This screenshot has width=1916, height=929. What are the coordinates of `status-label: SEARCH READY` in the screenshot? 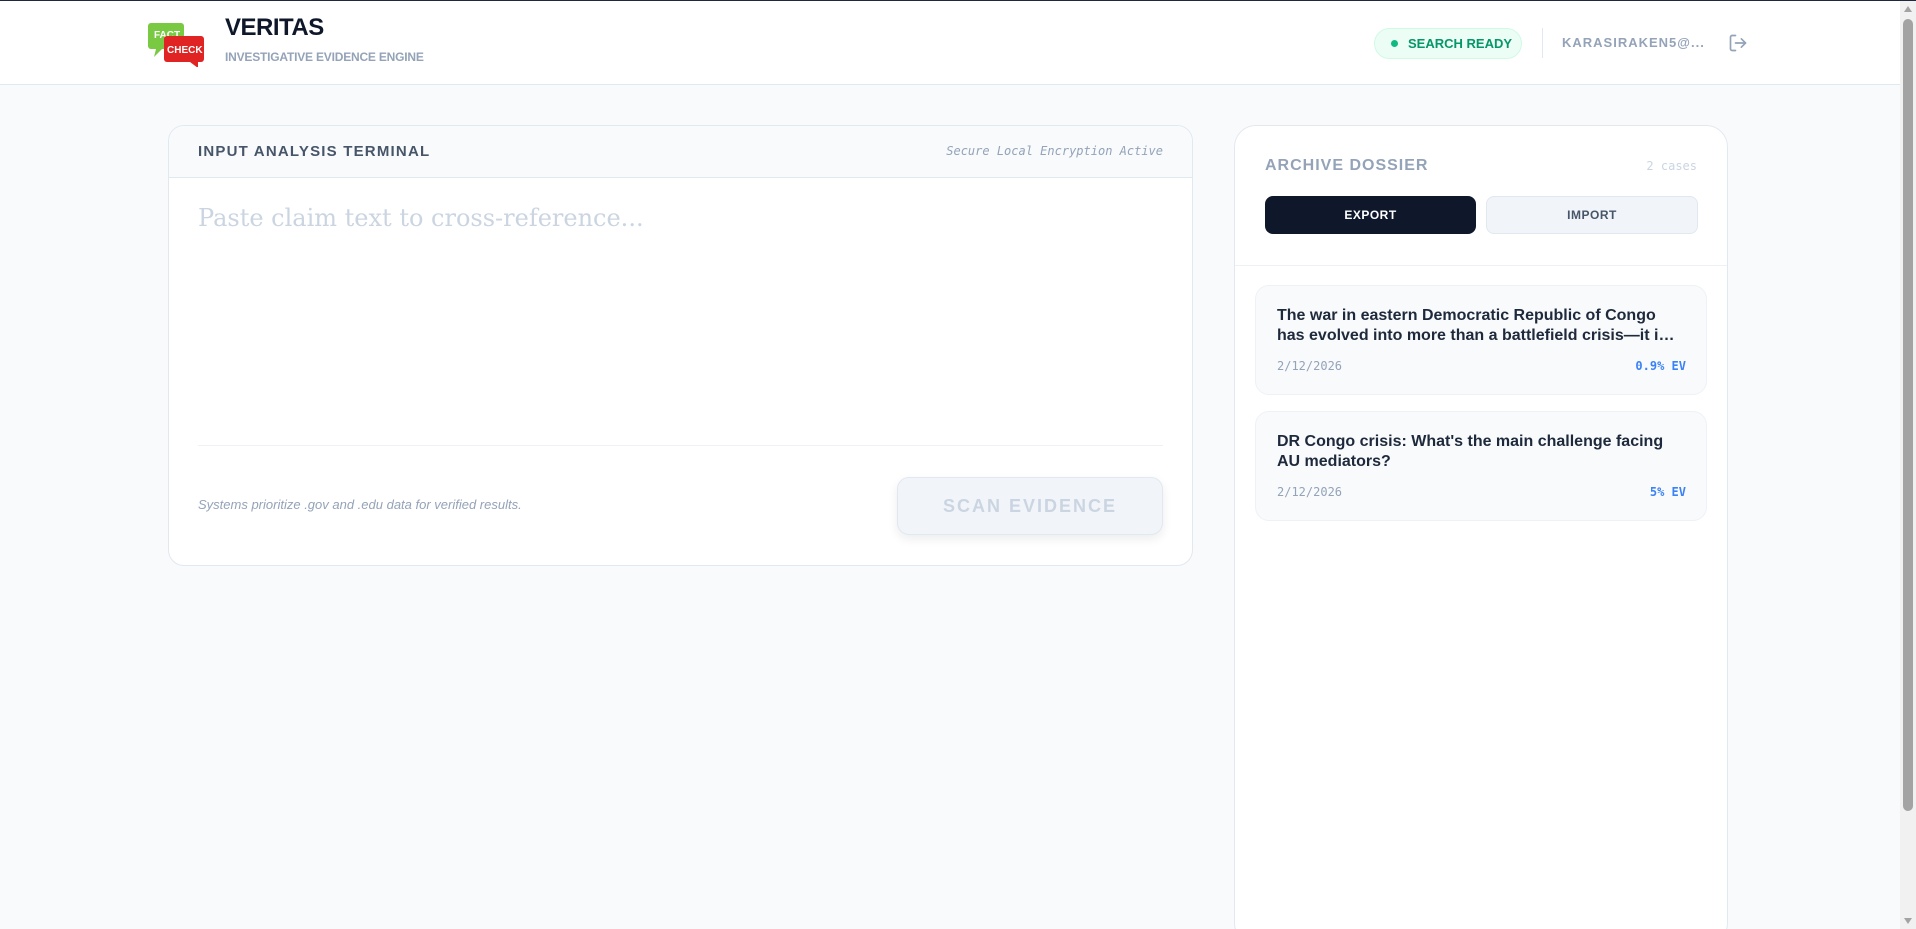 It's located at (1460, 43).